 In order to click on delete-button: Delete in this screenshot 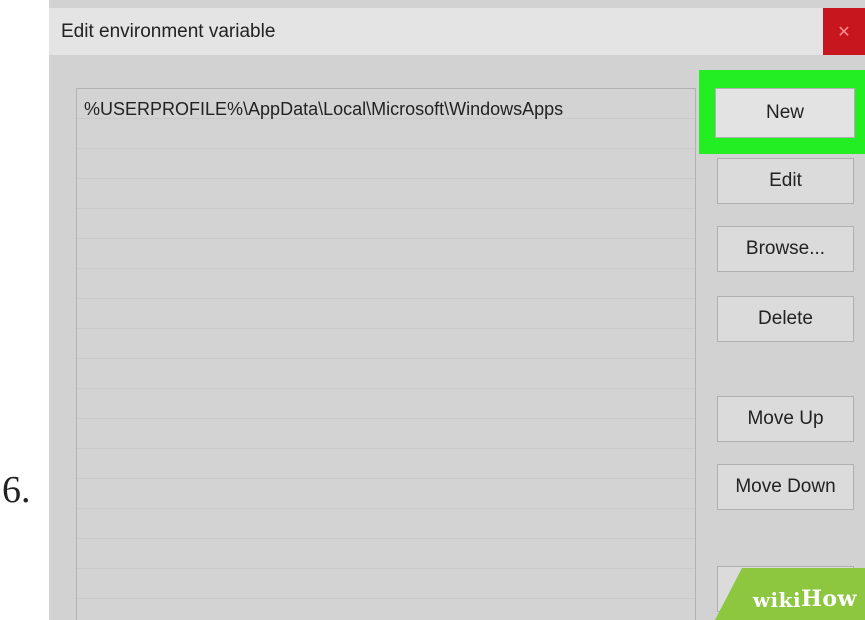, I will do `click(785, 319)`.